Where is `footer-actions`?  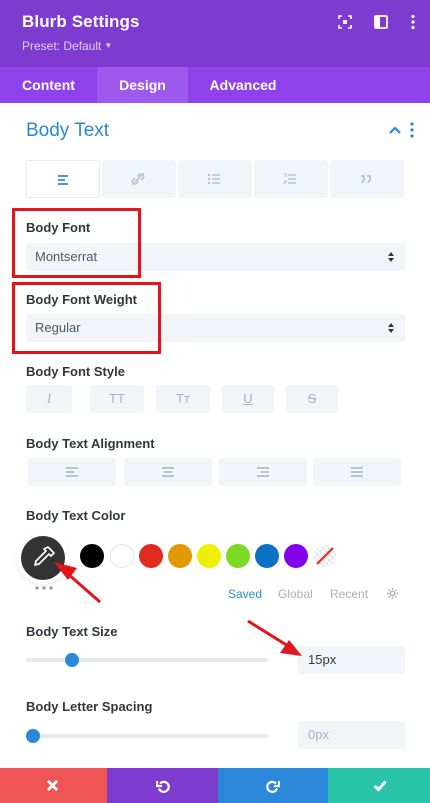 footer-actions is located at coordinates (215, 785).